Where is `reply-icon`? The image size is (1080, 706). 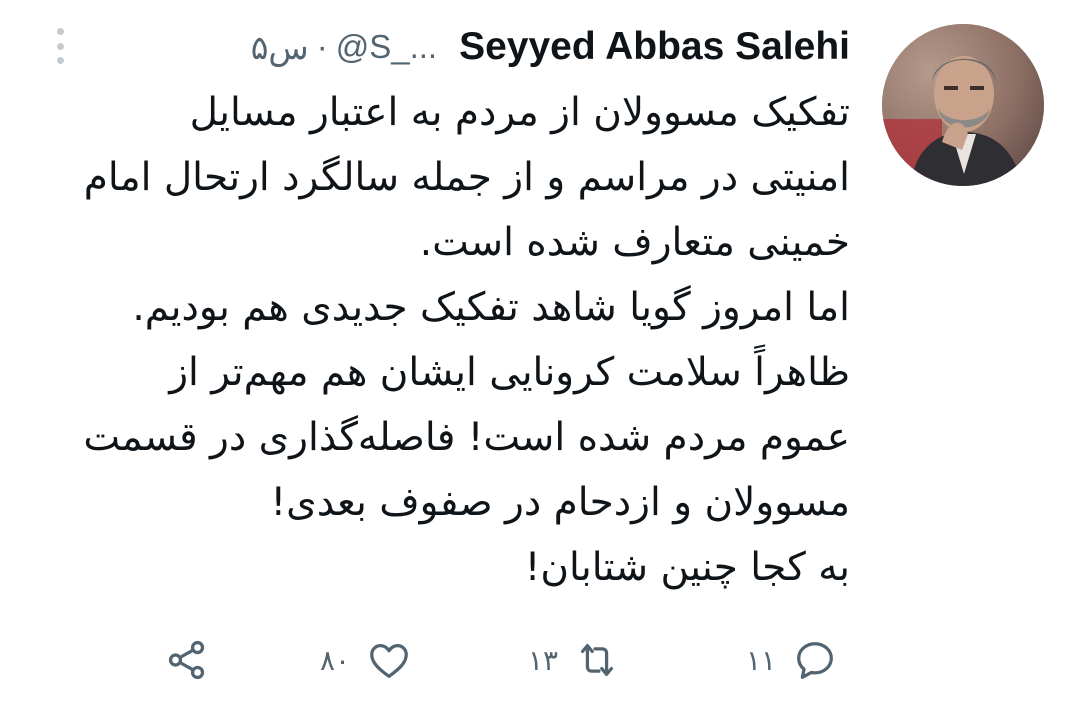
reply-icon is located at coordinates (815, 660).